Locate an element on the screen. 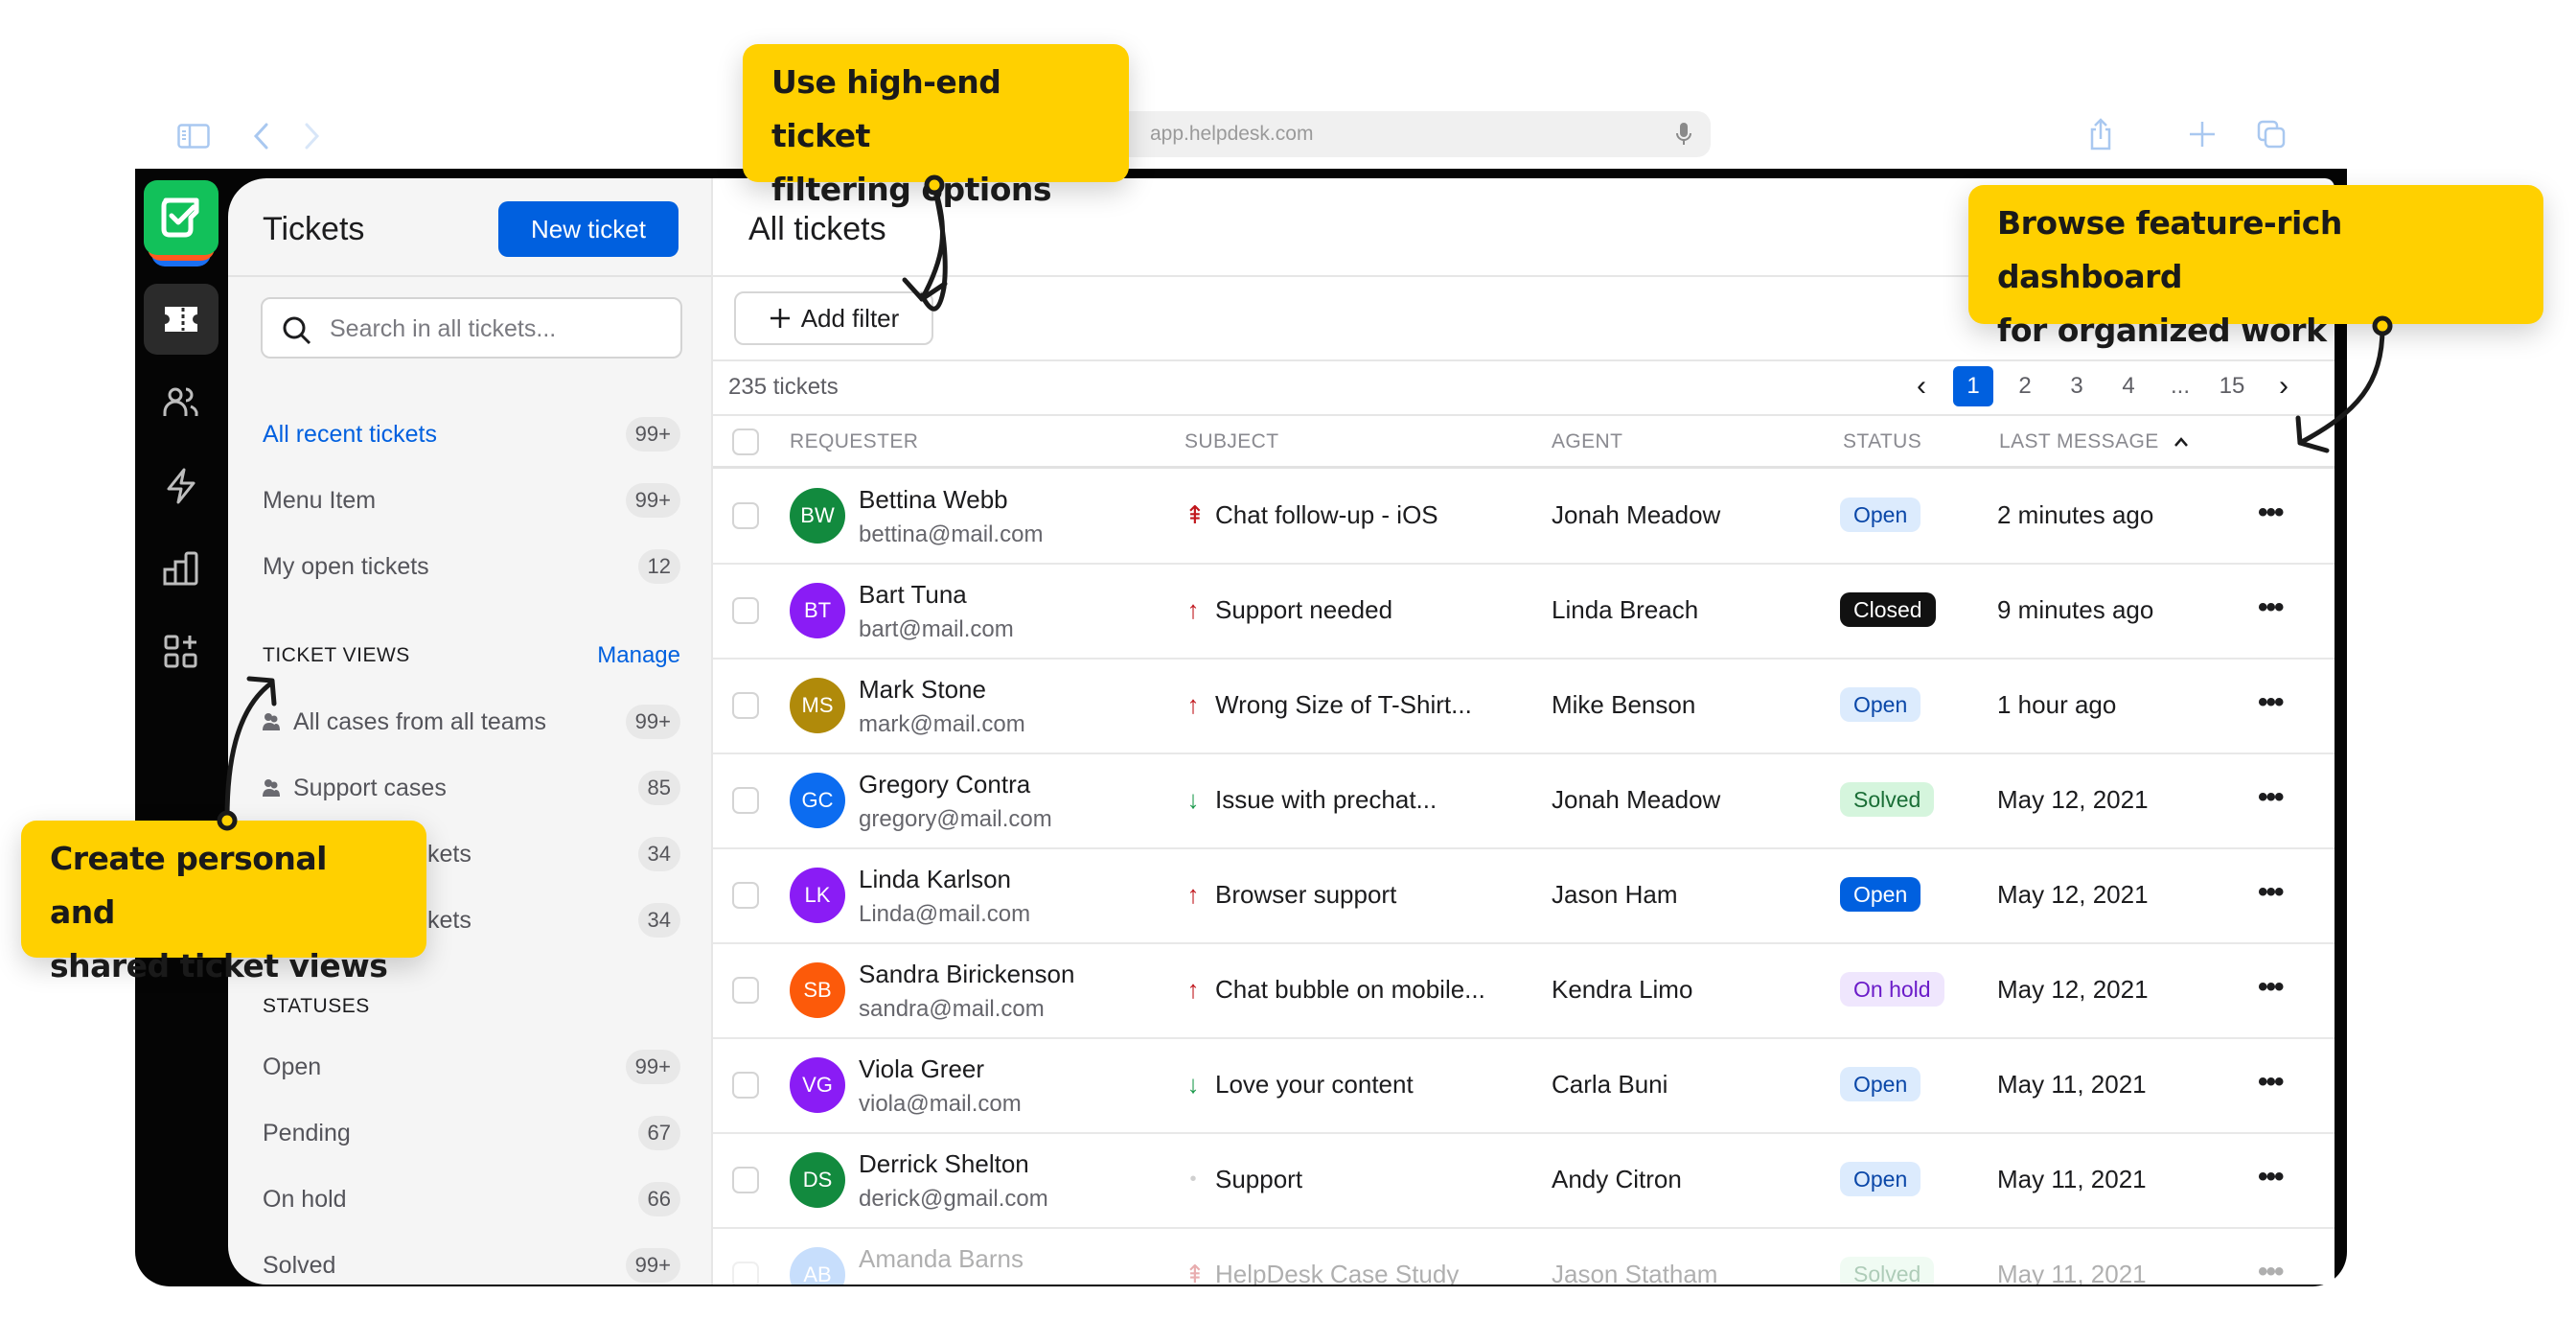  add-filter-button: Add filter is located at coordinates (833, 318).